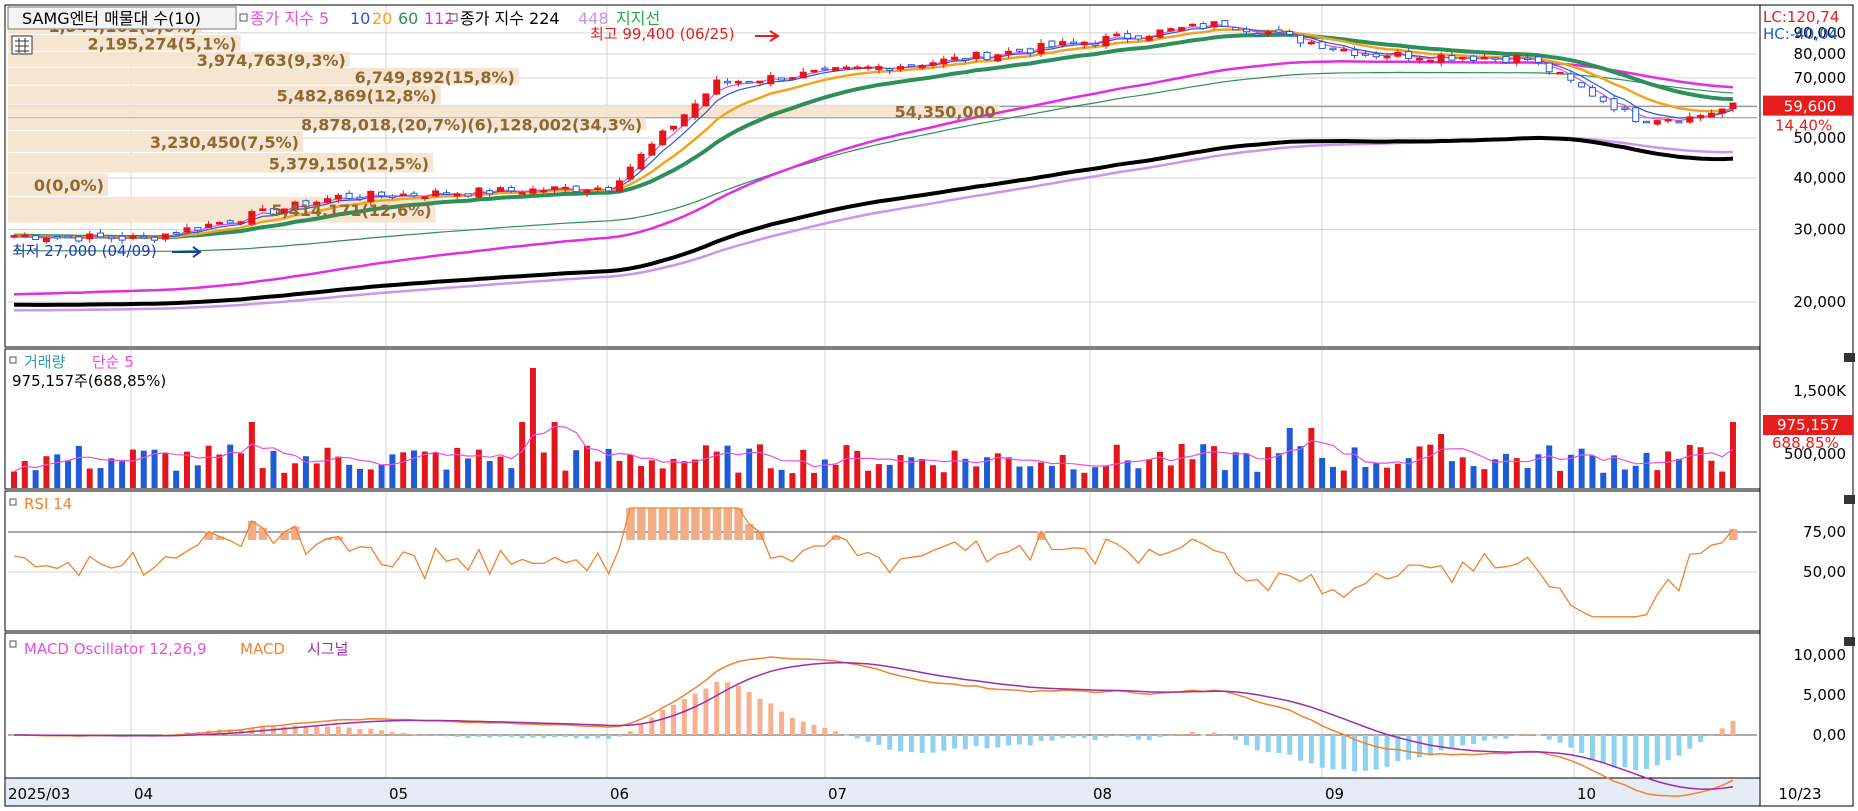  I want to click on volume-last-value: 975,157, so click(1808, 425).